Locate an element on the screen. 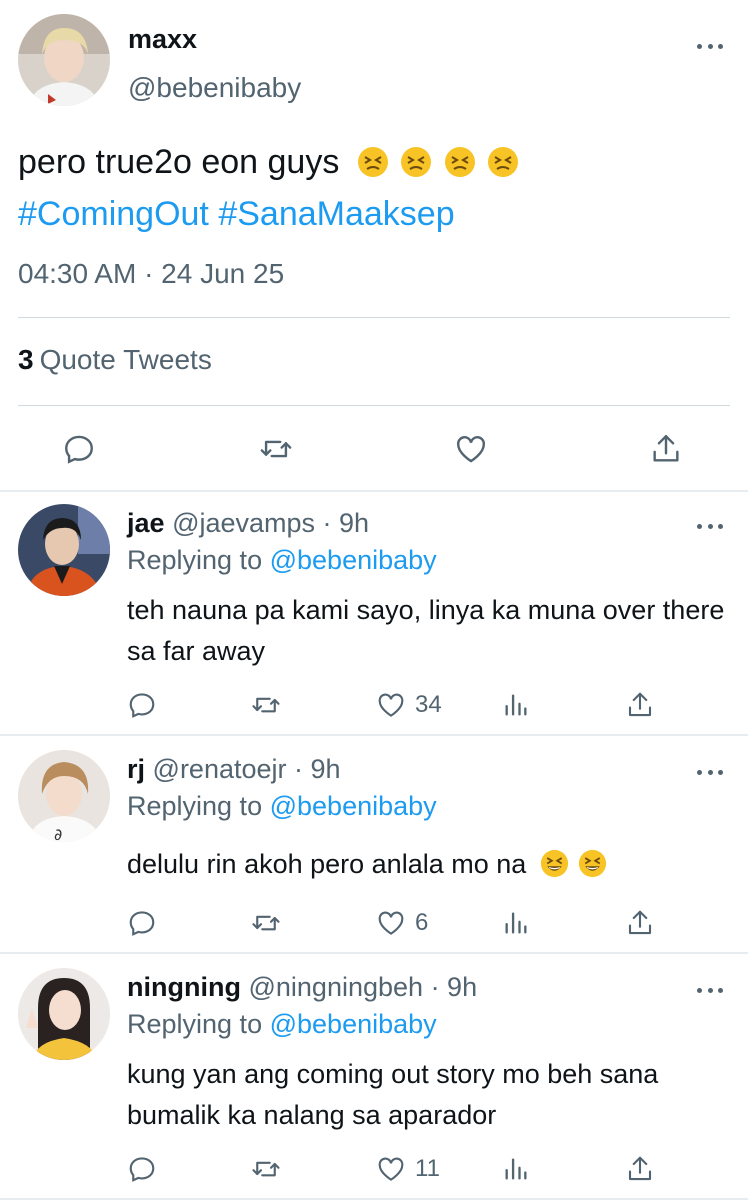 The height and width of the screenshot is (1200, 748). reply-author-handle: @ningningbeh is located at coordinates (335, 987).